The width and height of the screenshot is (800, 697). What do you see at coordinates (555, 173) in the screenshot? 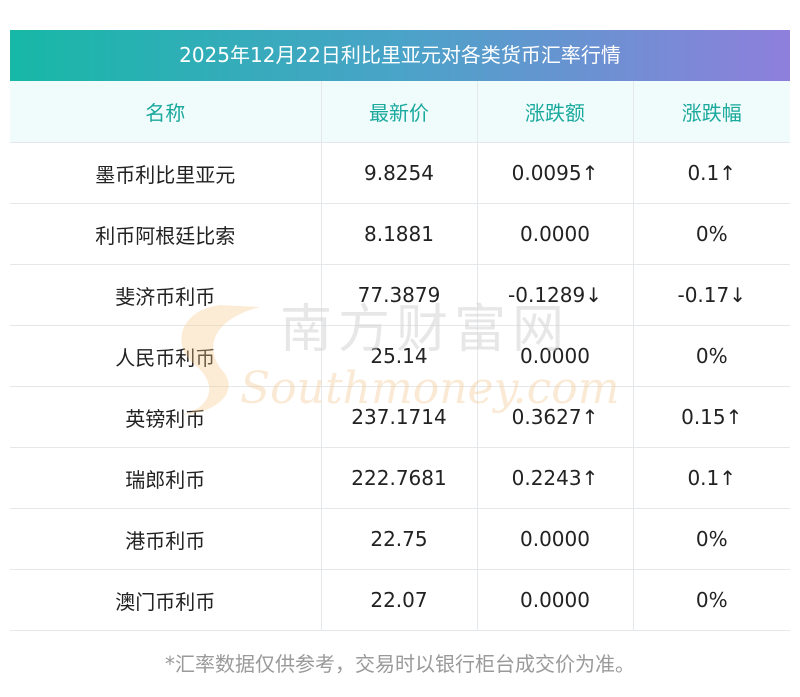
I see `change-cell: 0.0095↑` at bounding box center [555, 173].